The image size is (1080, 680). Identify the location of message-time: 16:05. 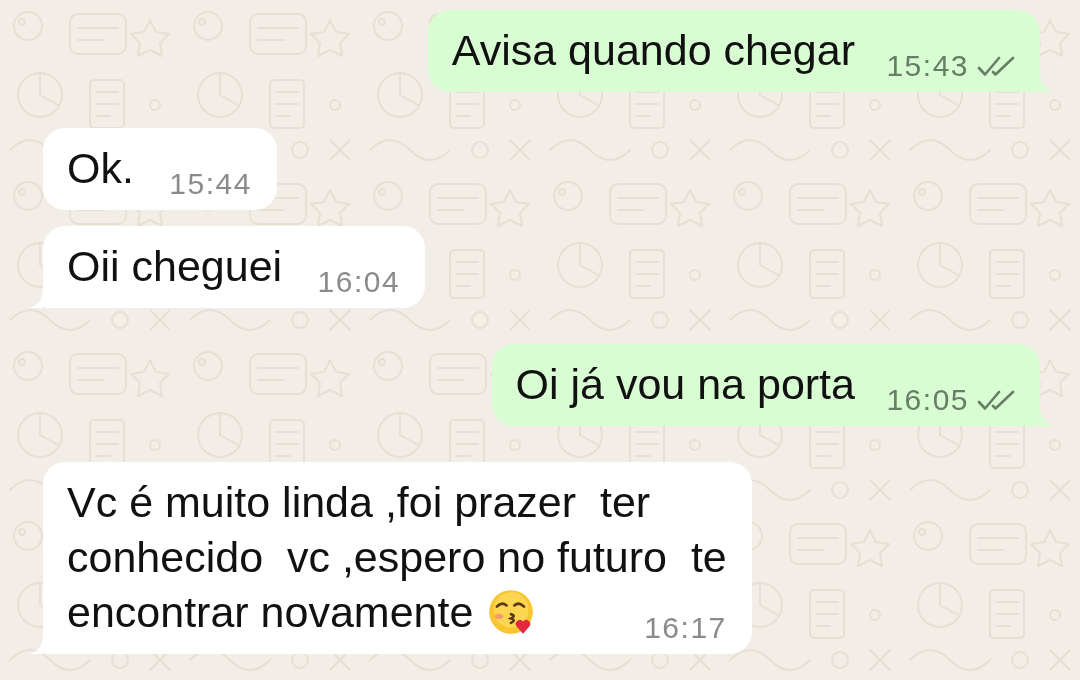
(927, 400).